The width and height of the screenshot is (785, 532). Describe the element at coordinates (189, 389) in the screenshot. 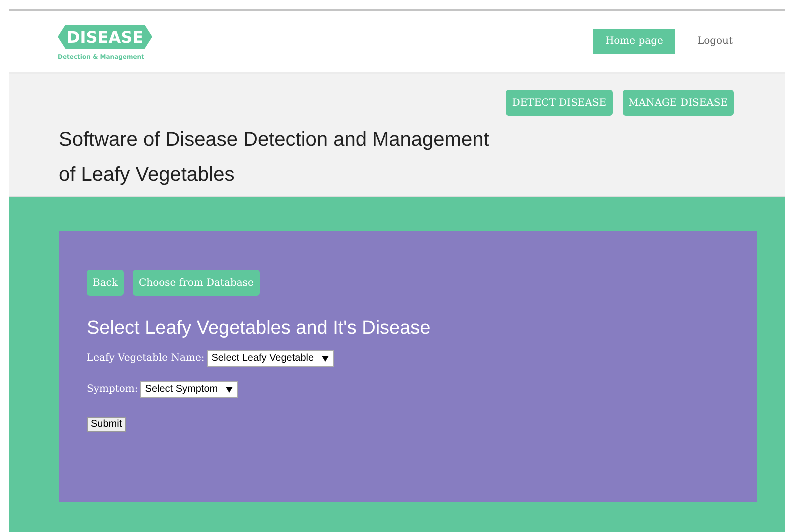

I see `dropdown: Select Symptom` at that location.